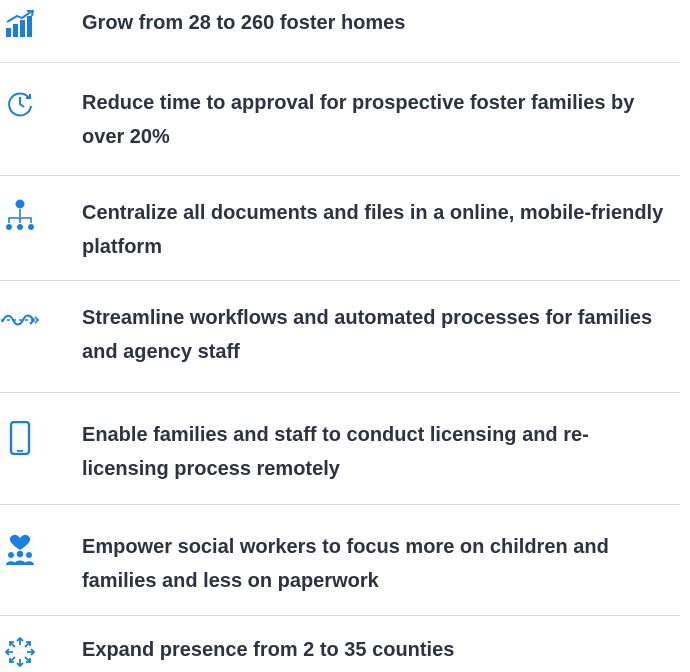  I want to click on goal-text: Grow from 28 to 260 foster homes, so click(244, 23).